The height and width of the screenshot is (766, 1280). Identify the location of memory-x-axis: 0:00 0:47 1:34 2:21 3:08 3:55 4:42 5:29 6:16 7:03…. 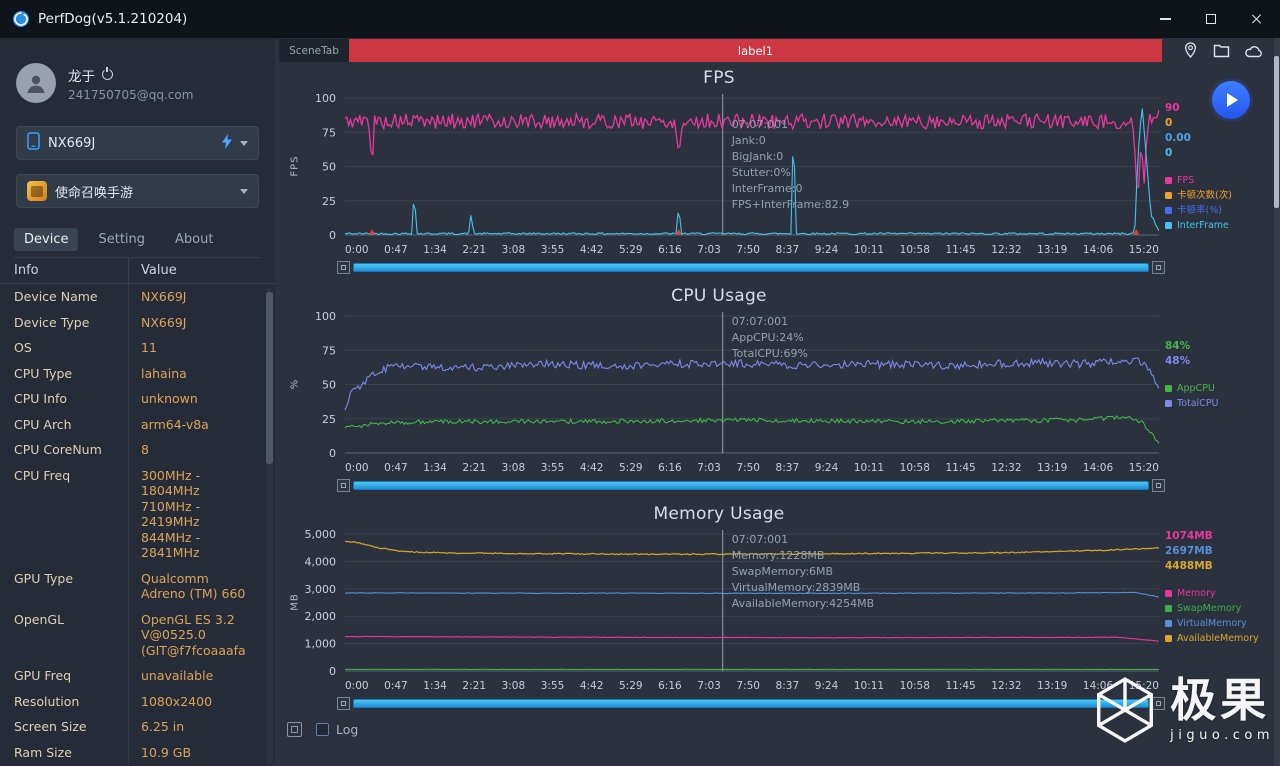
(752, 685).